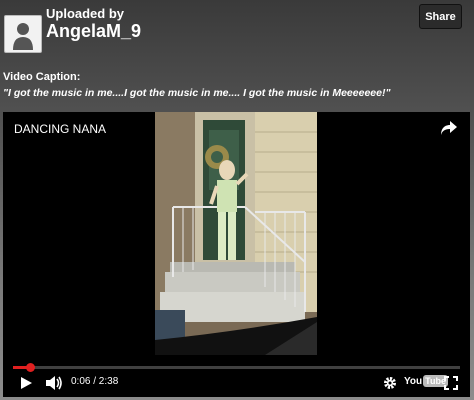 Image resolution: width=474 pixels, height=400 pixels. Describe the element at coordinates (85, 13) in the screenshot. I see `uploaded-by-label: Uploaded by` at that location.